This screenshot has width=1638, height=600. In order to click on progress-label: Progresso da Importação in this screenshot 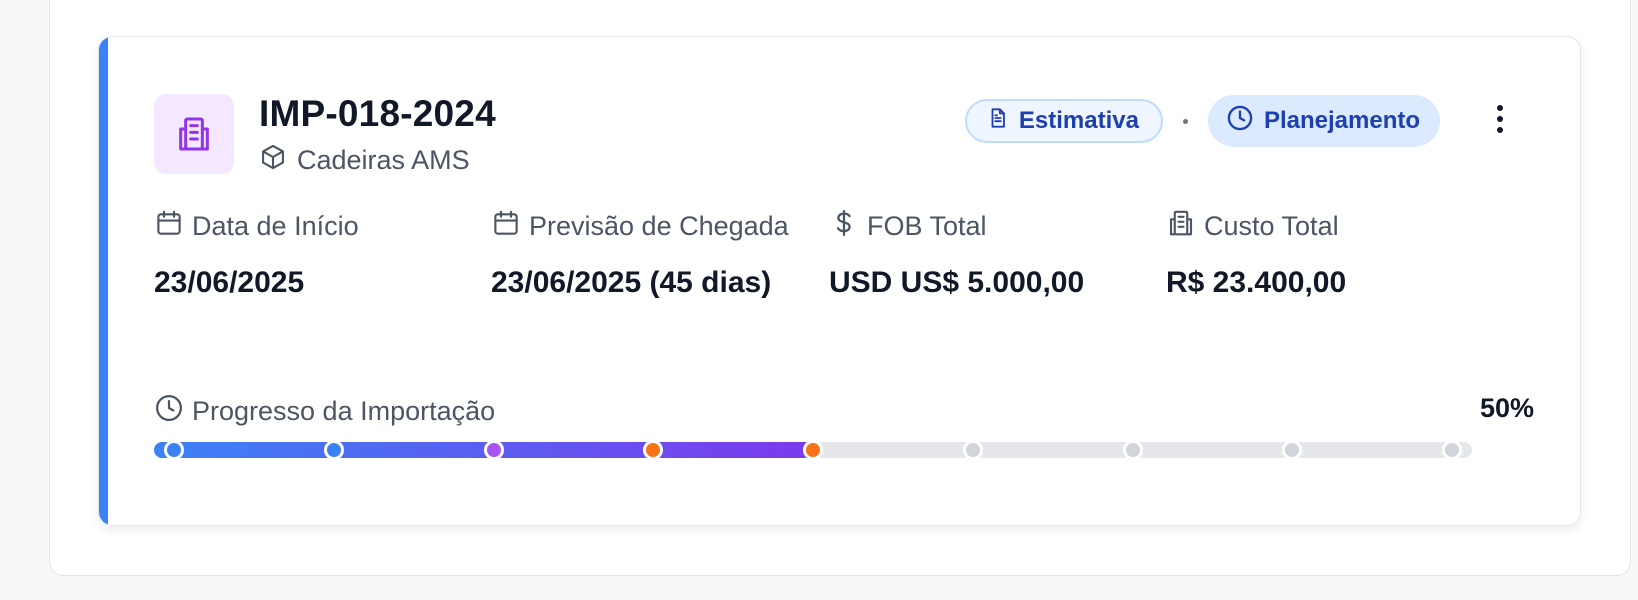, I will do `click(324, 411)`.